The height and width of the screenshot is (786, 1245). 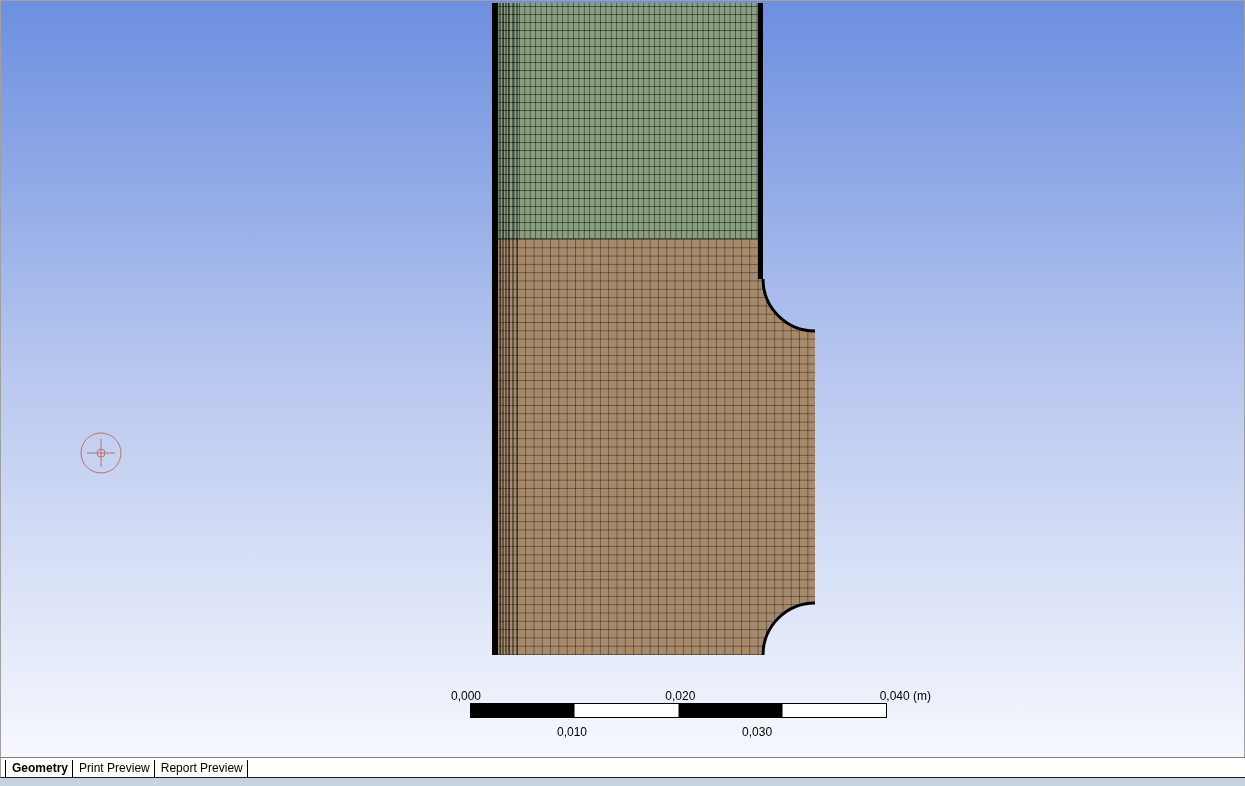 What do you see at coordinates (757, 732) in the screenshot?
I see `scale-label: 0,030` at bounding box center [757, 732].